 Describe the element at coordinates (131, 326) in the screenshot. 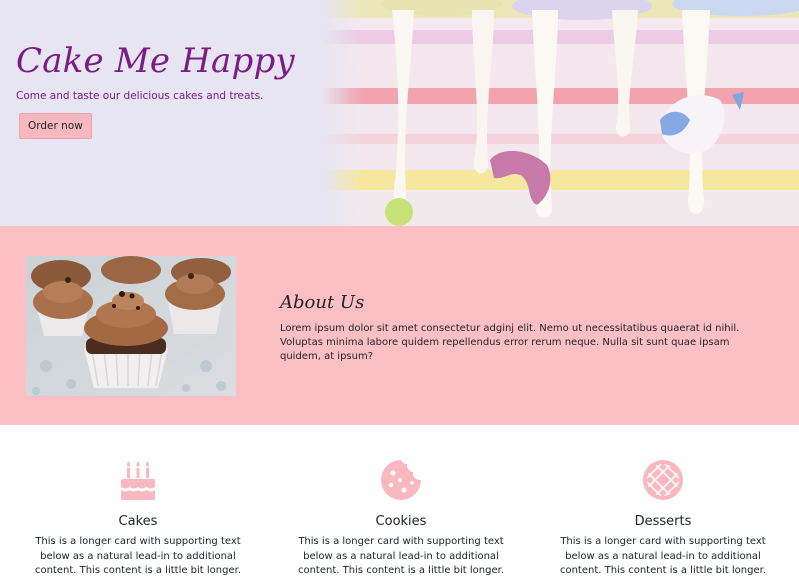

I see `about-cupcakes-image` at that location.